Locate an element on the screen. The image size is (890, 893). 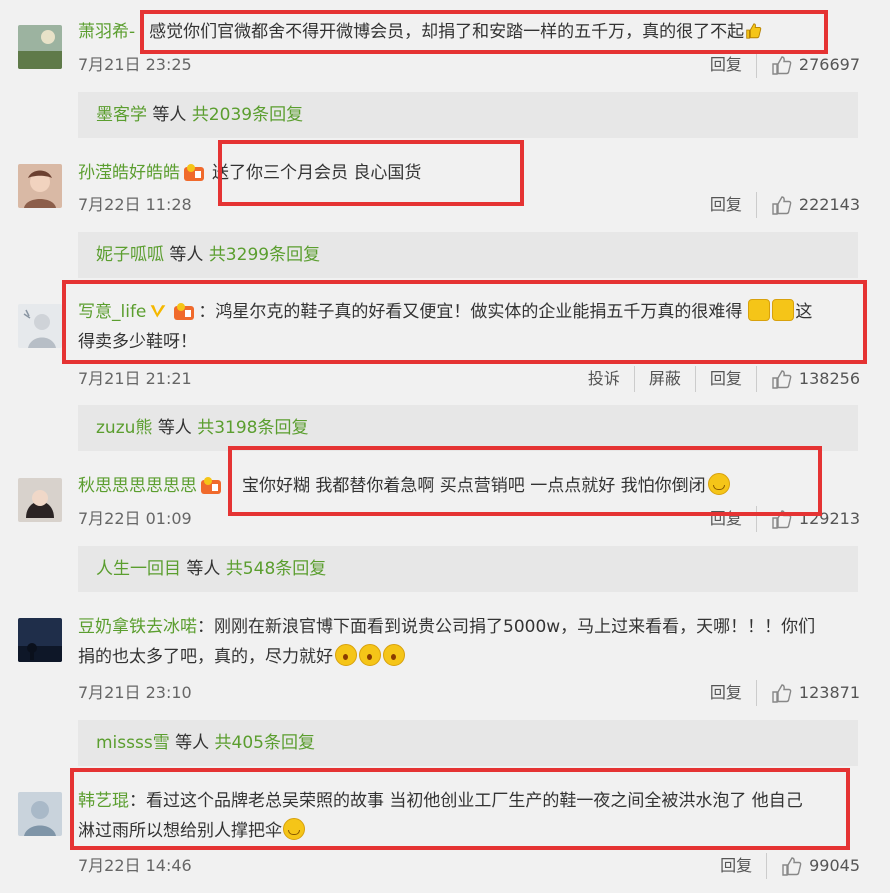
comment-content: 送了你三个月会员 良心国货 is located at coordinates (317, 173).